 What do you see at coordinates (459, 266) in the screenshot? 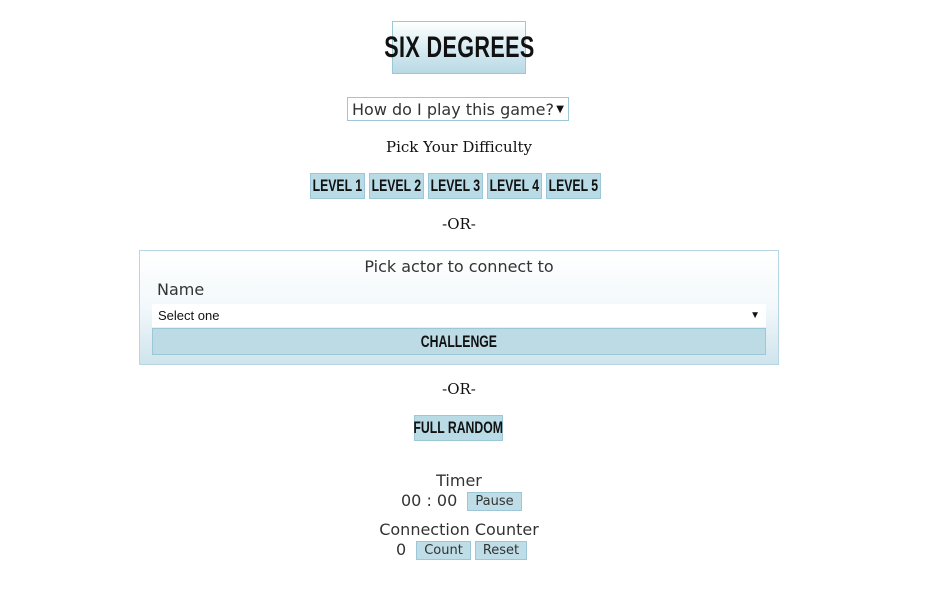
I see `actor-panel-heading: Pick actor to connect to` at bounding box center [459, 266].